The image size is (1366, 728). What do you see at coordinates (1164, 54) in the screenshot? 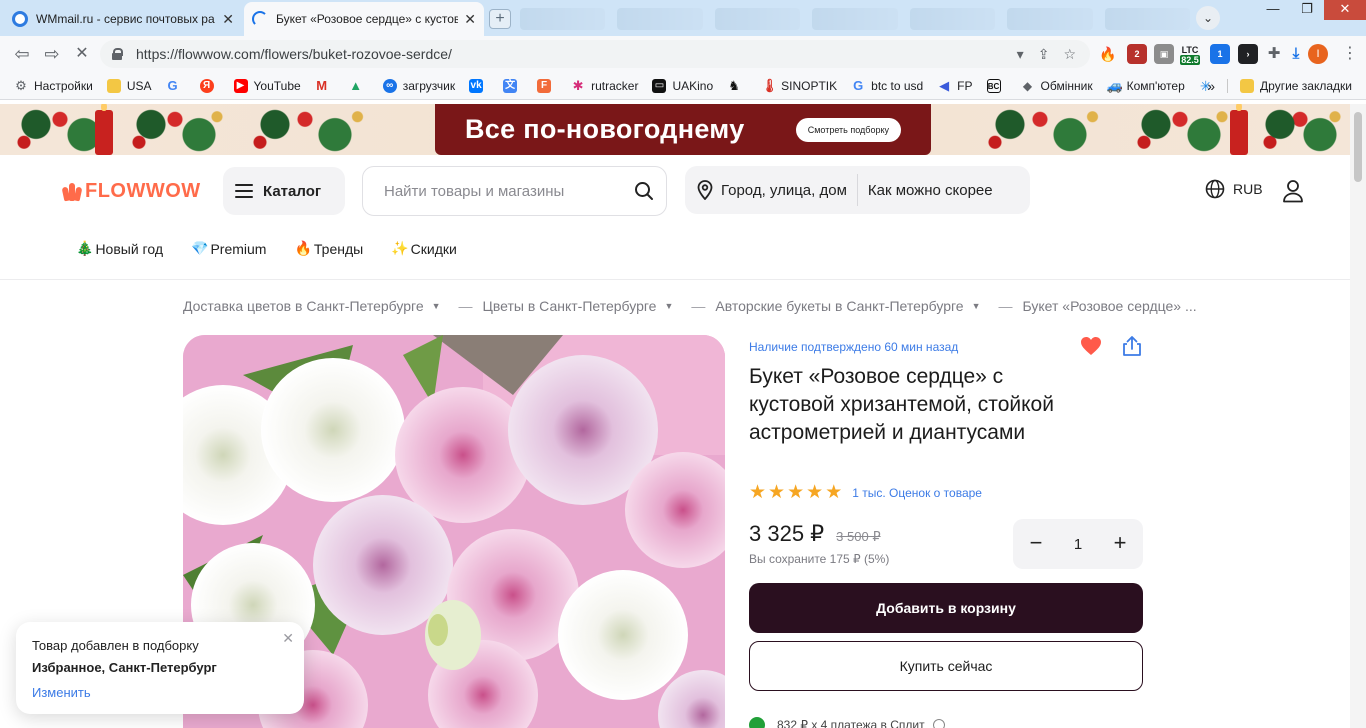
I see `briefcase-extension-icon: ▣` at bounding box center [1164, 54].